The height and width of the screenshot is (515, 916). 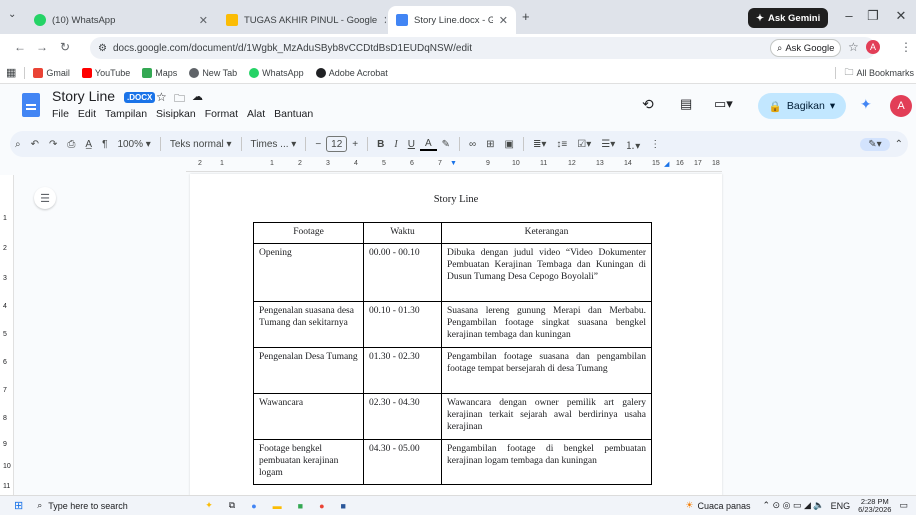 I want to click on profile-avatar: A, so click(x=873, y=47).